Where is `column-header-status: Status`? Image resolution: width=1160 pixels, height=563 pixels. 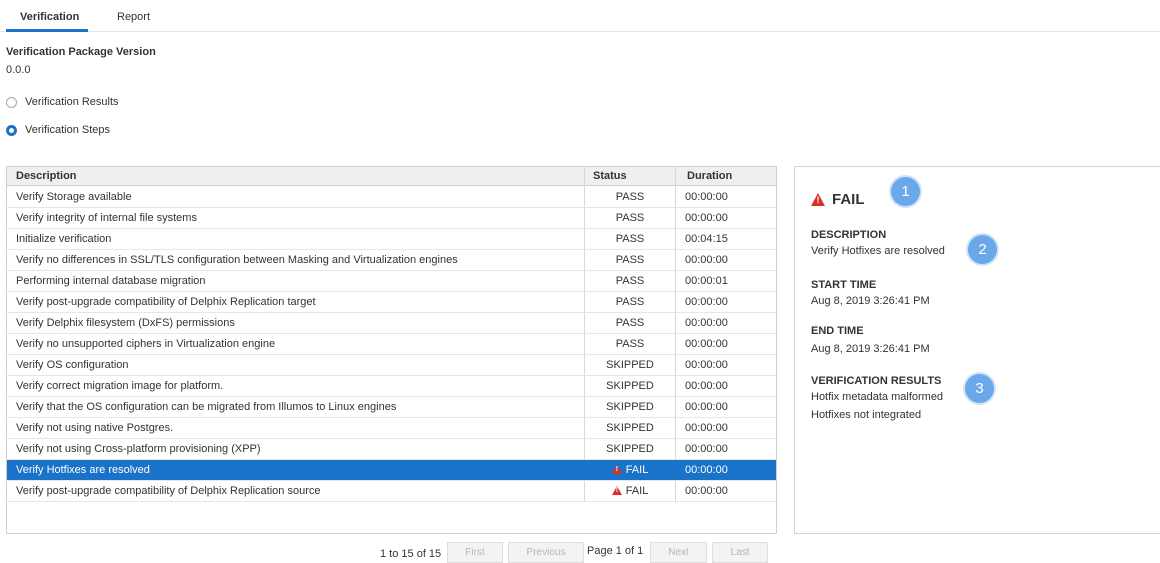
column-header-status: Status is located at coordinates (610, 176).